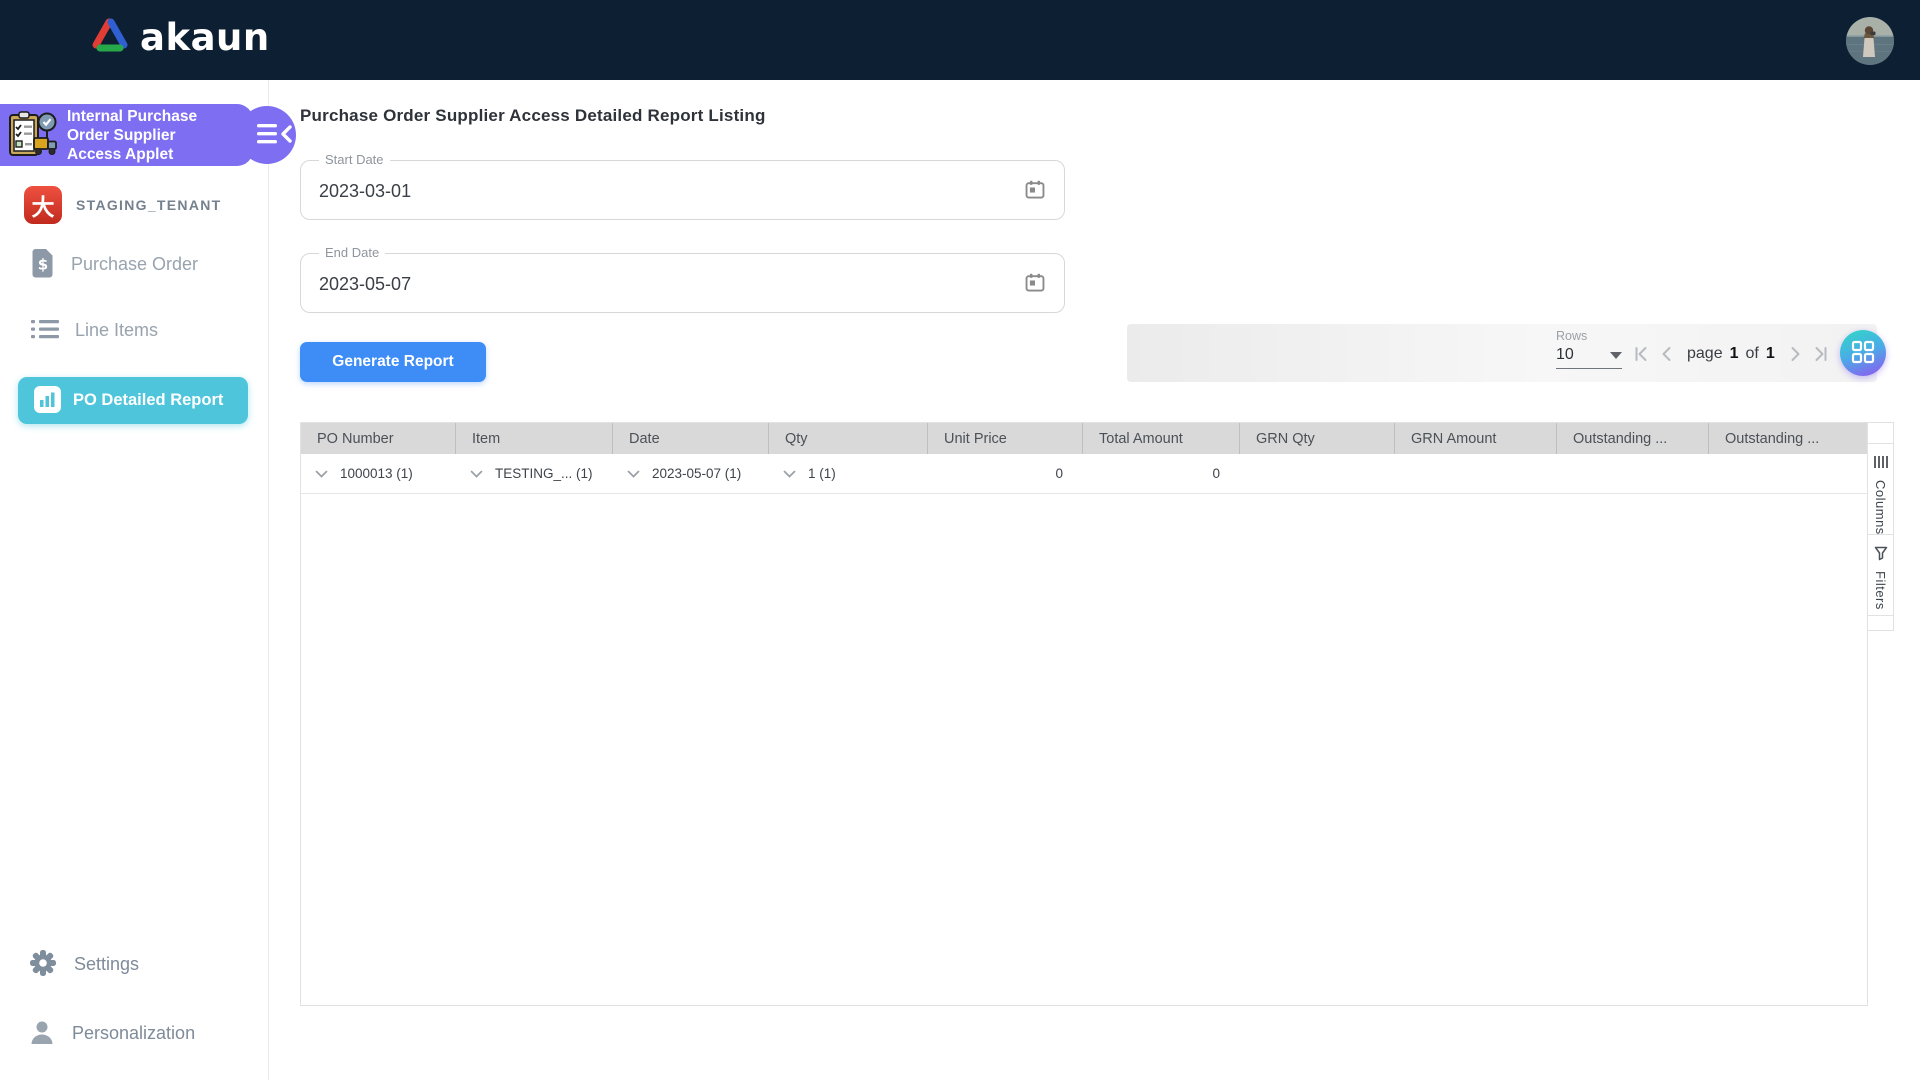 The height and width of the screenshot is (1080, 1920). Describe the element at coordinates (1317, 438) in the screenshot. I see `column-header-grn-qty: GRN Qty` at that location.